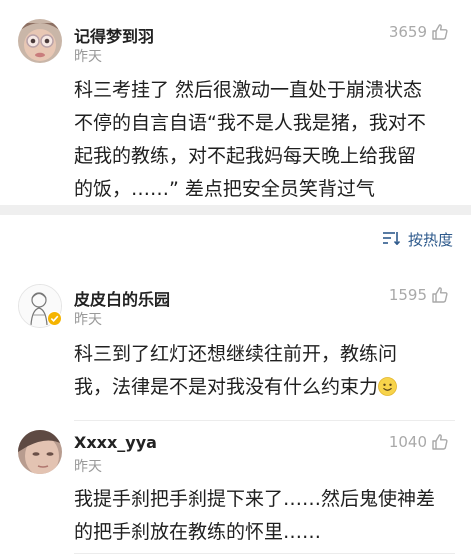 This screenshot has width=471, height=556. Describe the element at coordinates (245, 156) in the screenshot. I see `text-line: 起我的教练，对不起我妈每天晚上给我留` at that location.